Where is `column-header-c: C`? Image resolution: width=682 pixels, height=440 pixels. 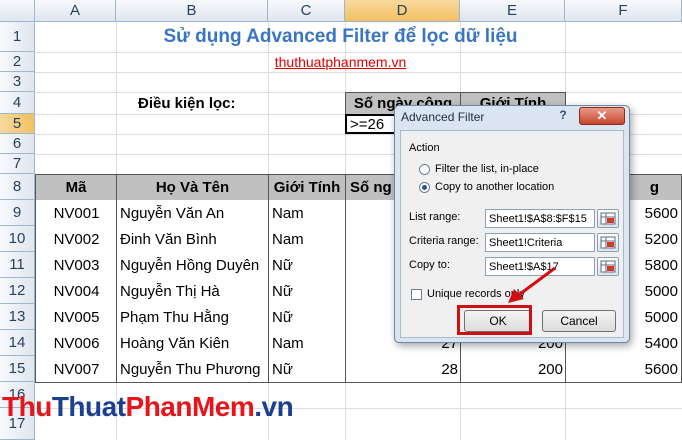
column-header-c: C is located at coordinates (306, 11).